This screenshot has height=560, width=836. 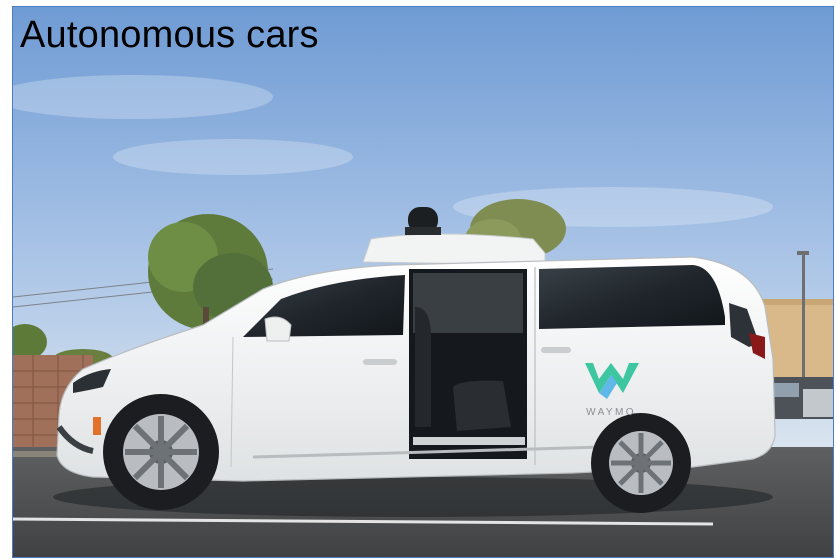 I want to click on waymo-wordmark: WAYMO, so click(x=611, y=412).